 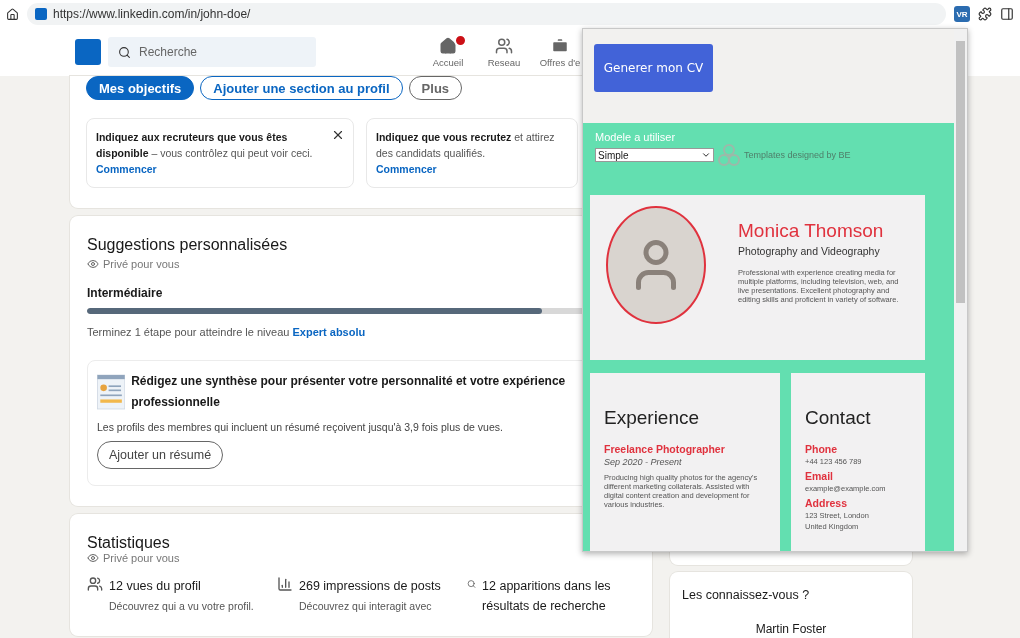 I want to click on job-title: Freelance Photographer, so click(x=665, y=449).